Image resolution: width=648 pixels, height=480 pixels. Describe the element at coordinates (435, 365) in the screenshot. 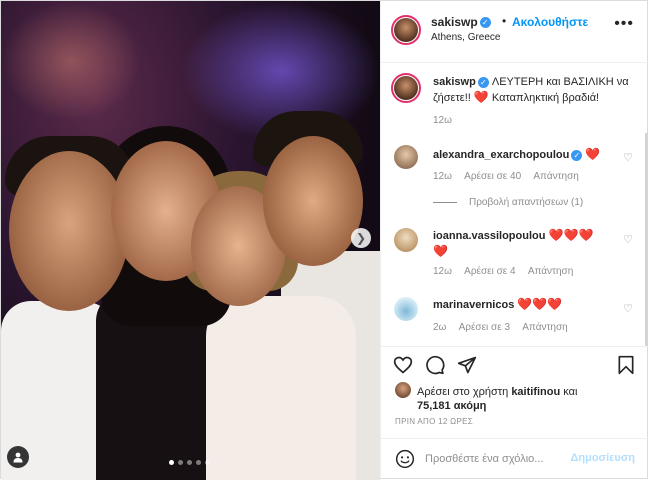

I see `comment-icon` at that location.